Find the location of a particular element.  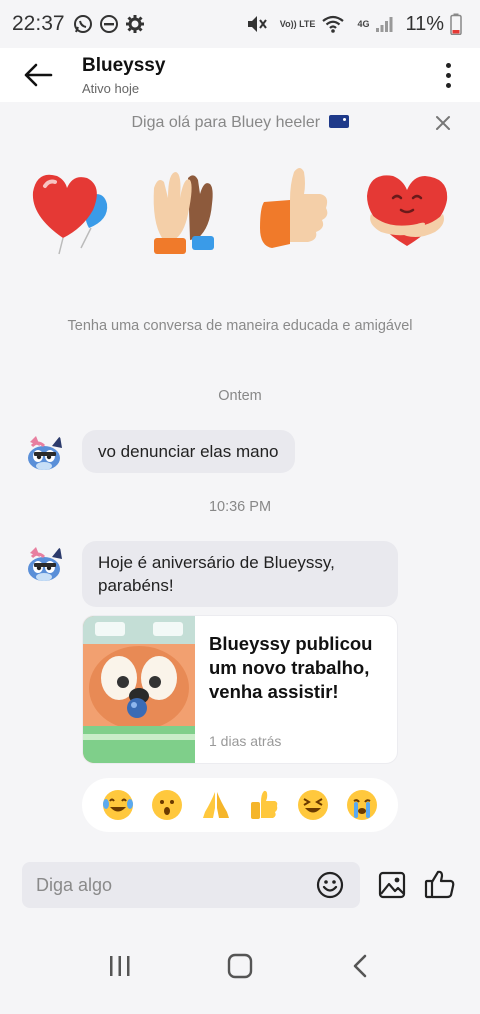

contact-info: Blueyssy Ativo hoje is located at coordinates (123, 75).